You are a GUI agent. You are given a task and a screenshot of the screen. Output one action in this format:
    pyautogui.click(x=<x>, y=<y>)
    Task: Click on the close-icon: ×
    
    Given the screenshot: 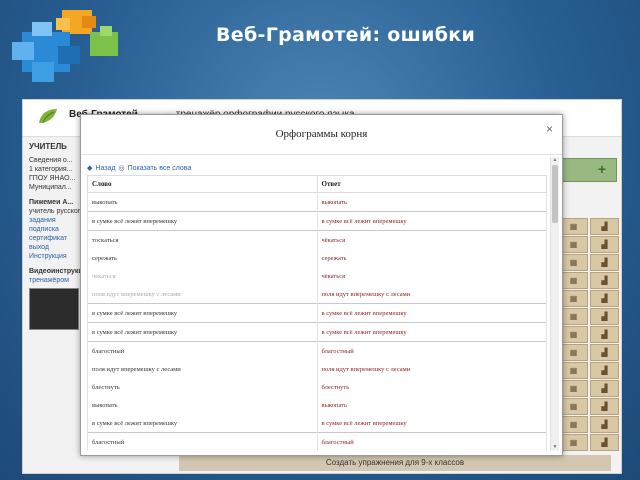 What is the action you would take?
    pyautogui.click(x=549, y=129)
    